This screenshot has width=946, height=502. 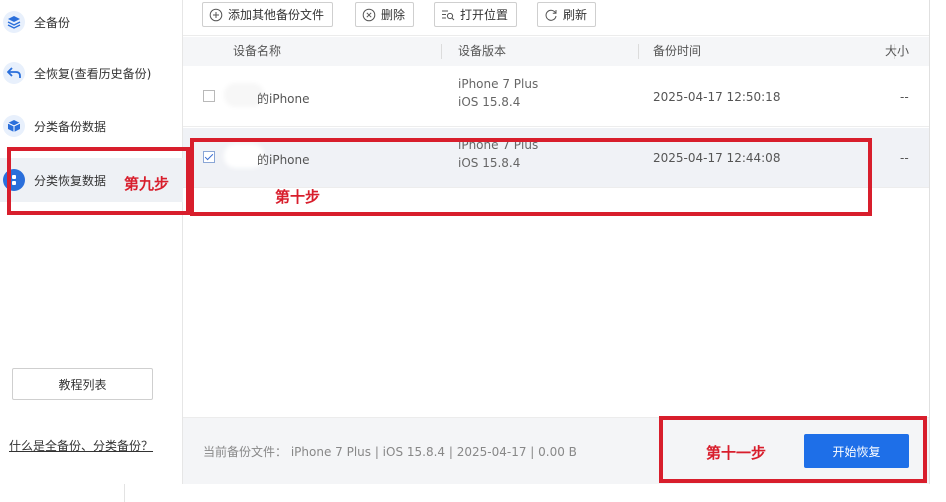 What do you see at coordinates (793, 449) in the screenshot?
I see `annotation-box-step11` at bounding box center [793, 449].